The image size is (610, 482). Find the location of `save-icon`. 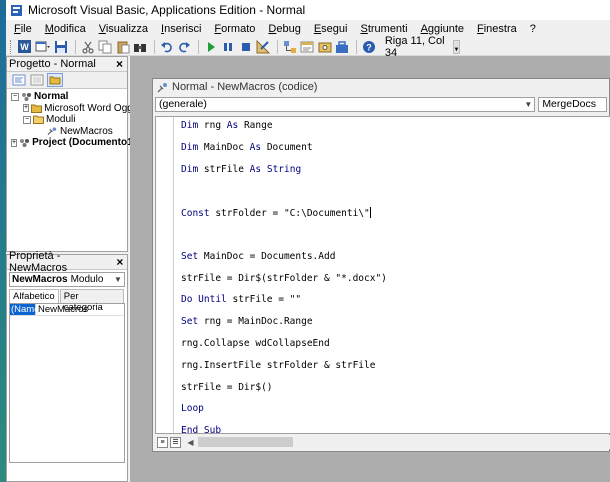

save-icon is located at coordinates (61, 47).